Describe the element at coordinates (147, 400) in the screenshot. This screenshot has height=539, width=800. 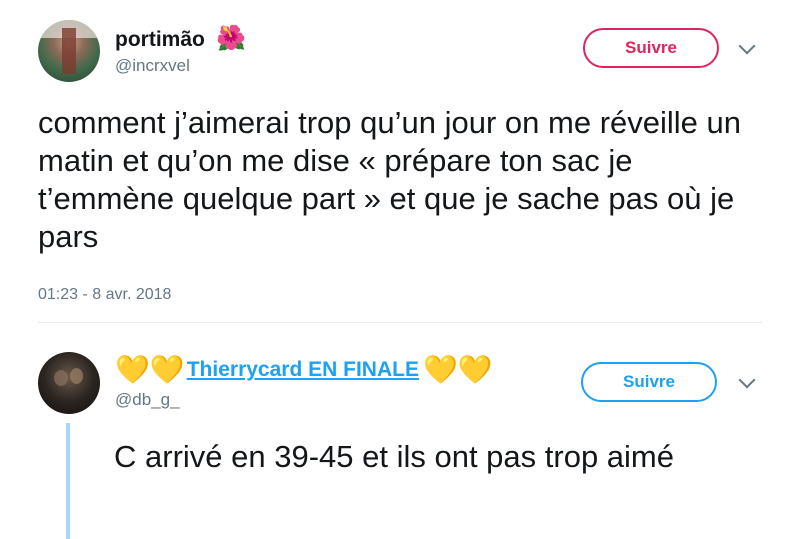
I see `reply-author-handle: @db_g_` at that location.